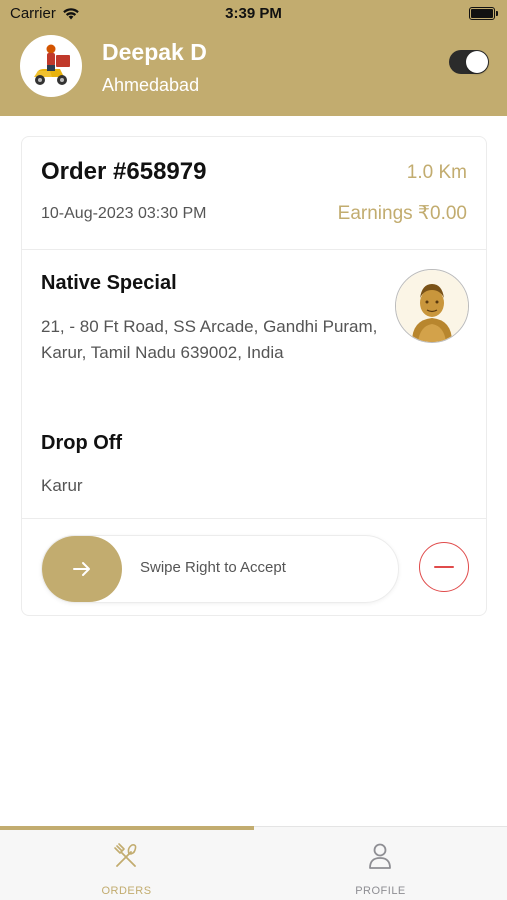  What do you see at coordinates (82, 443) in the screenshot?
I see `drop-off-title: Drop Off` at bounding box center [82, 443].